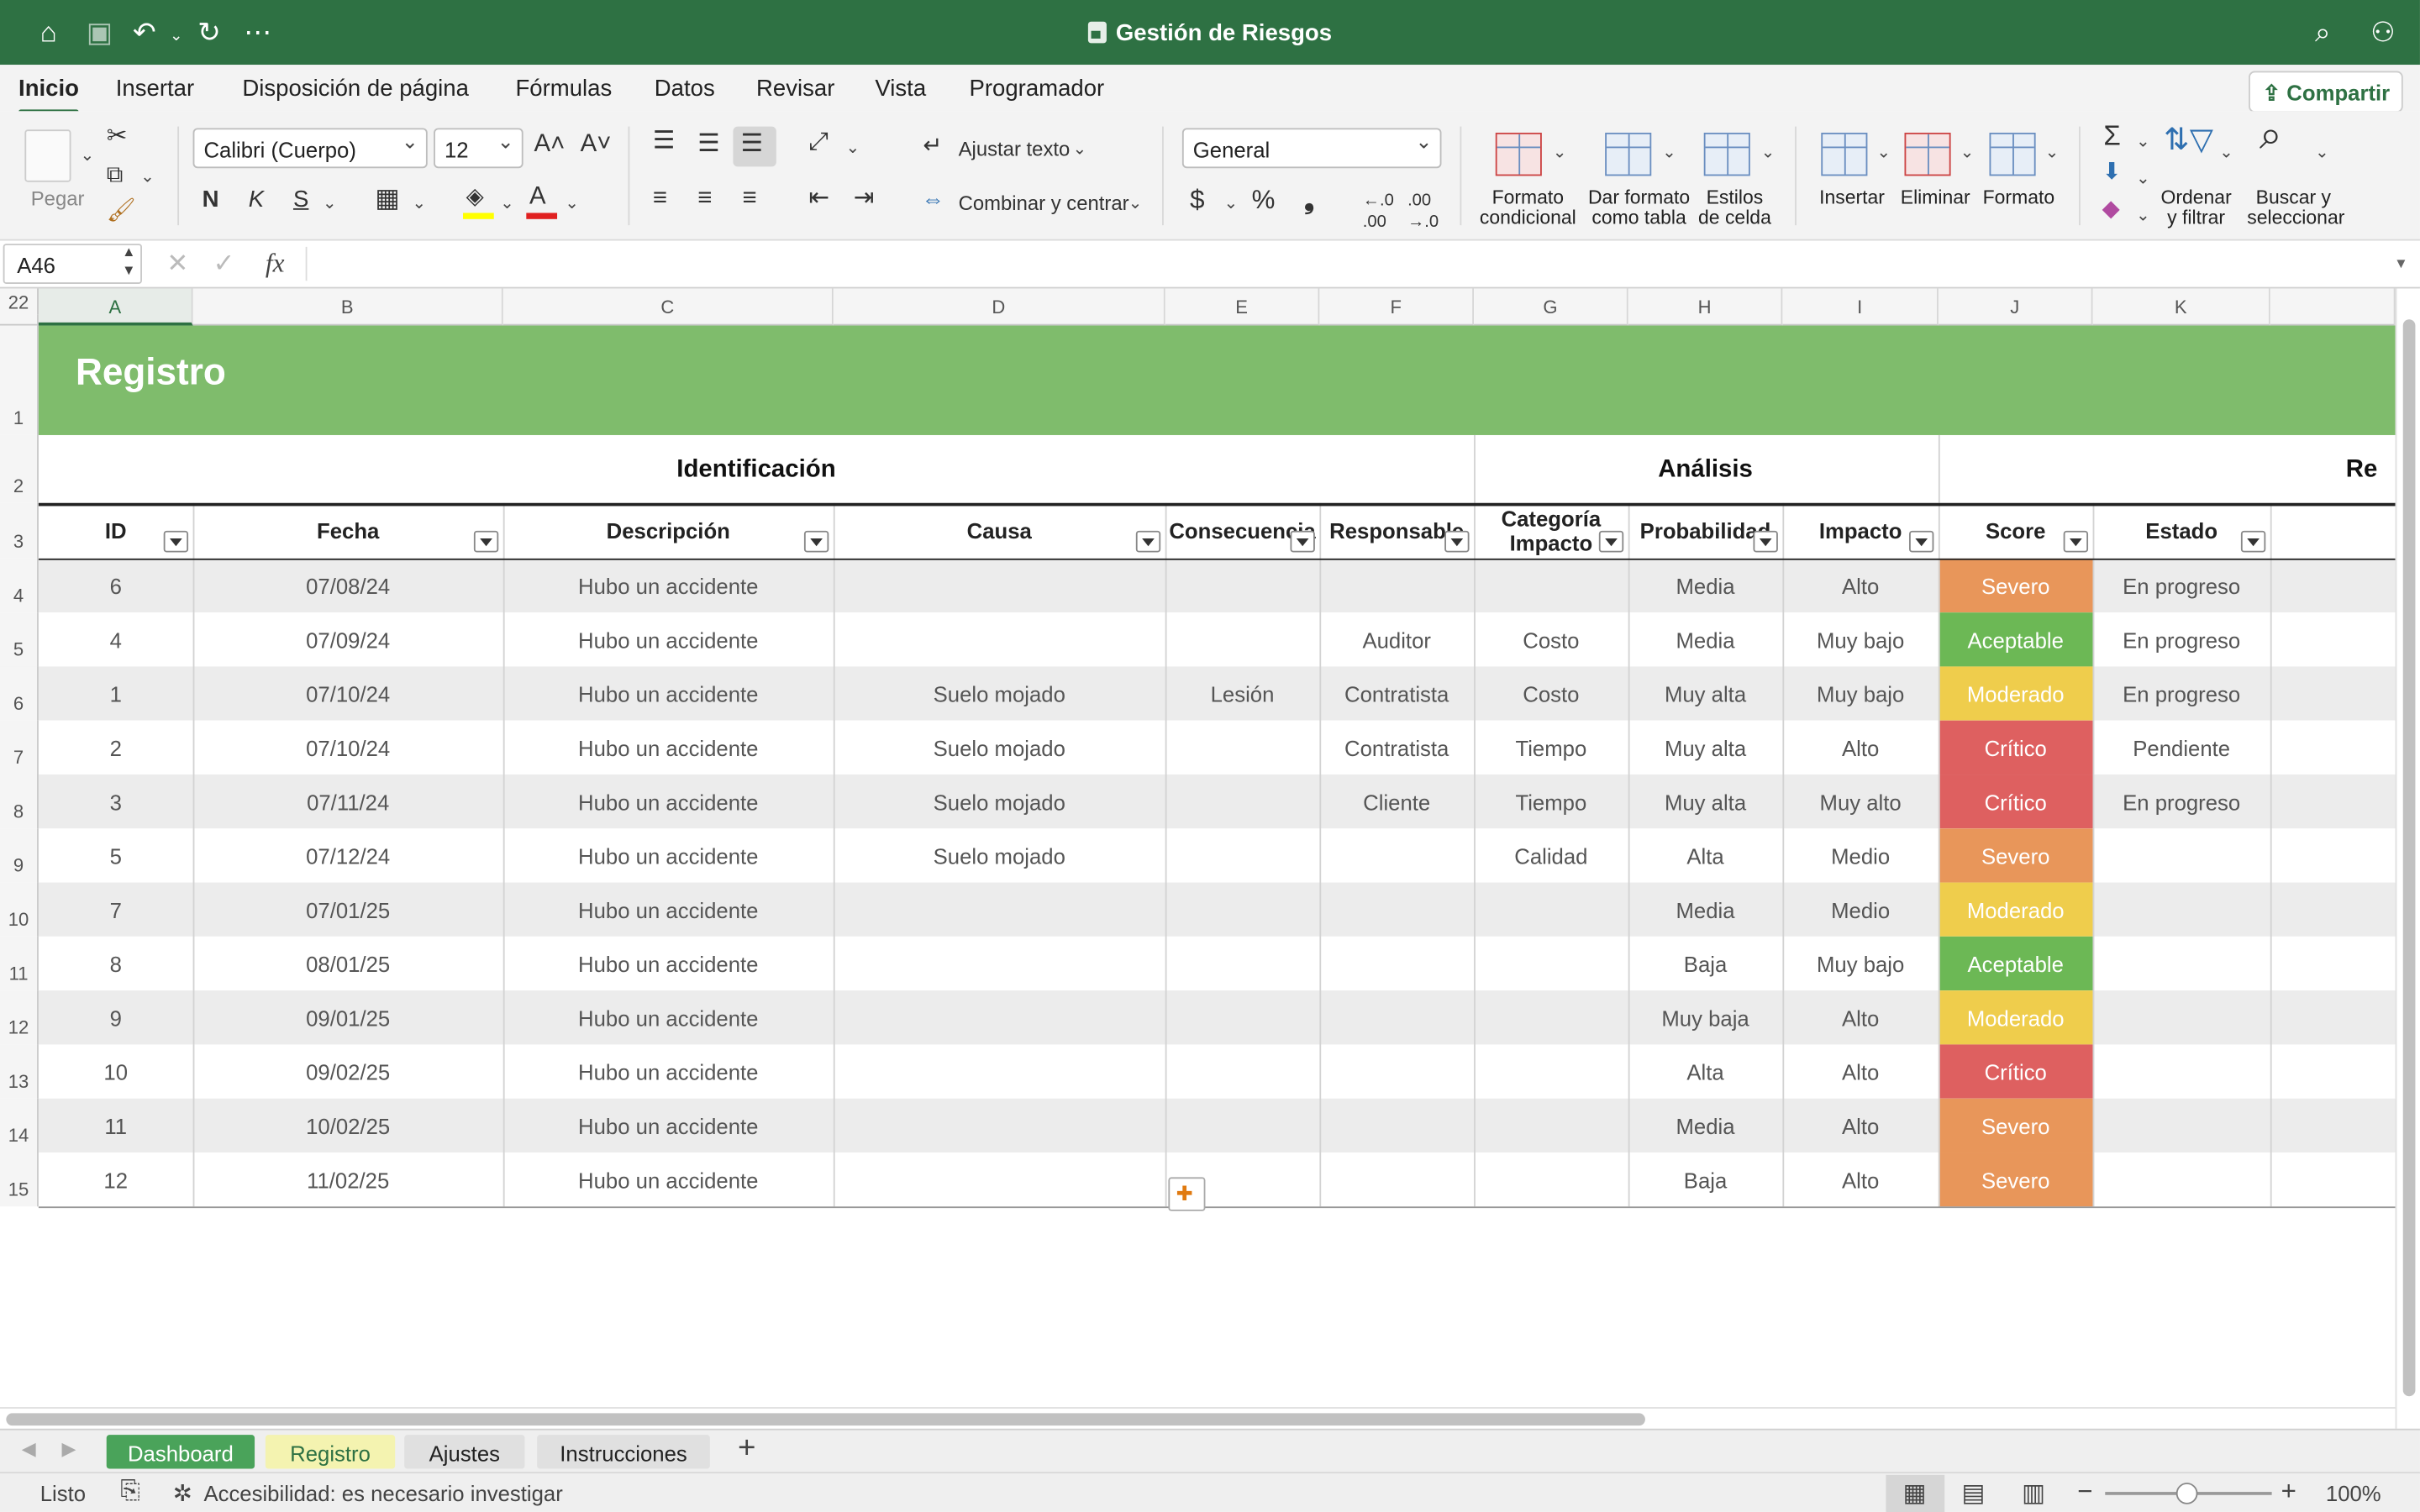 This screenshot has width=2420, height=1512. Describe the element at coordinates (1551, 855) in the screenshot. I see `cell-cat: Calidad` at that location.